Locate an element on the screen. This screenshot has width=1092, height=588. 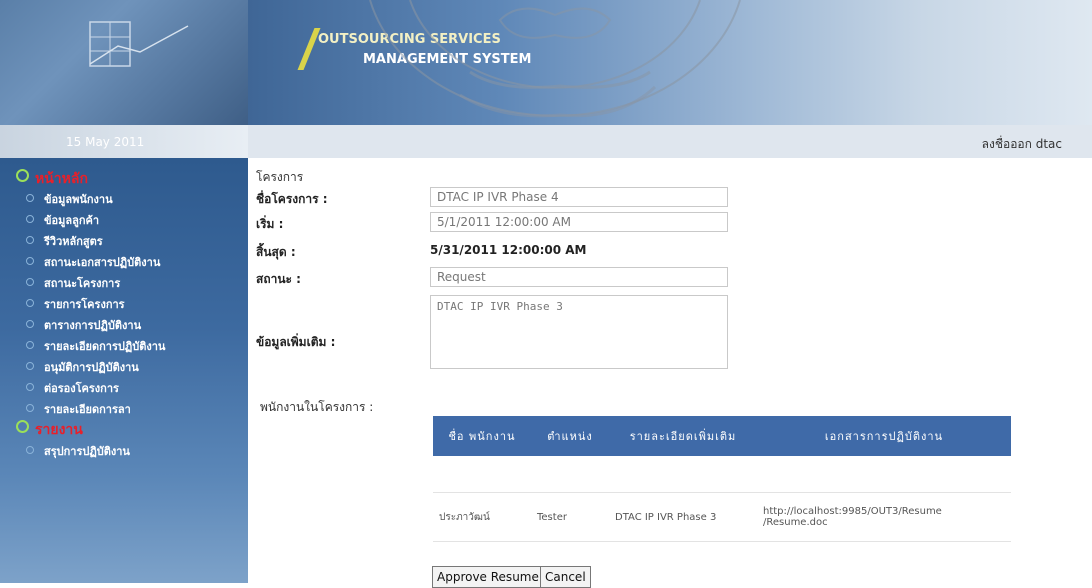
project-name-field is located at coordinates (579, 197).